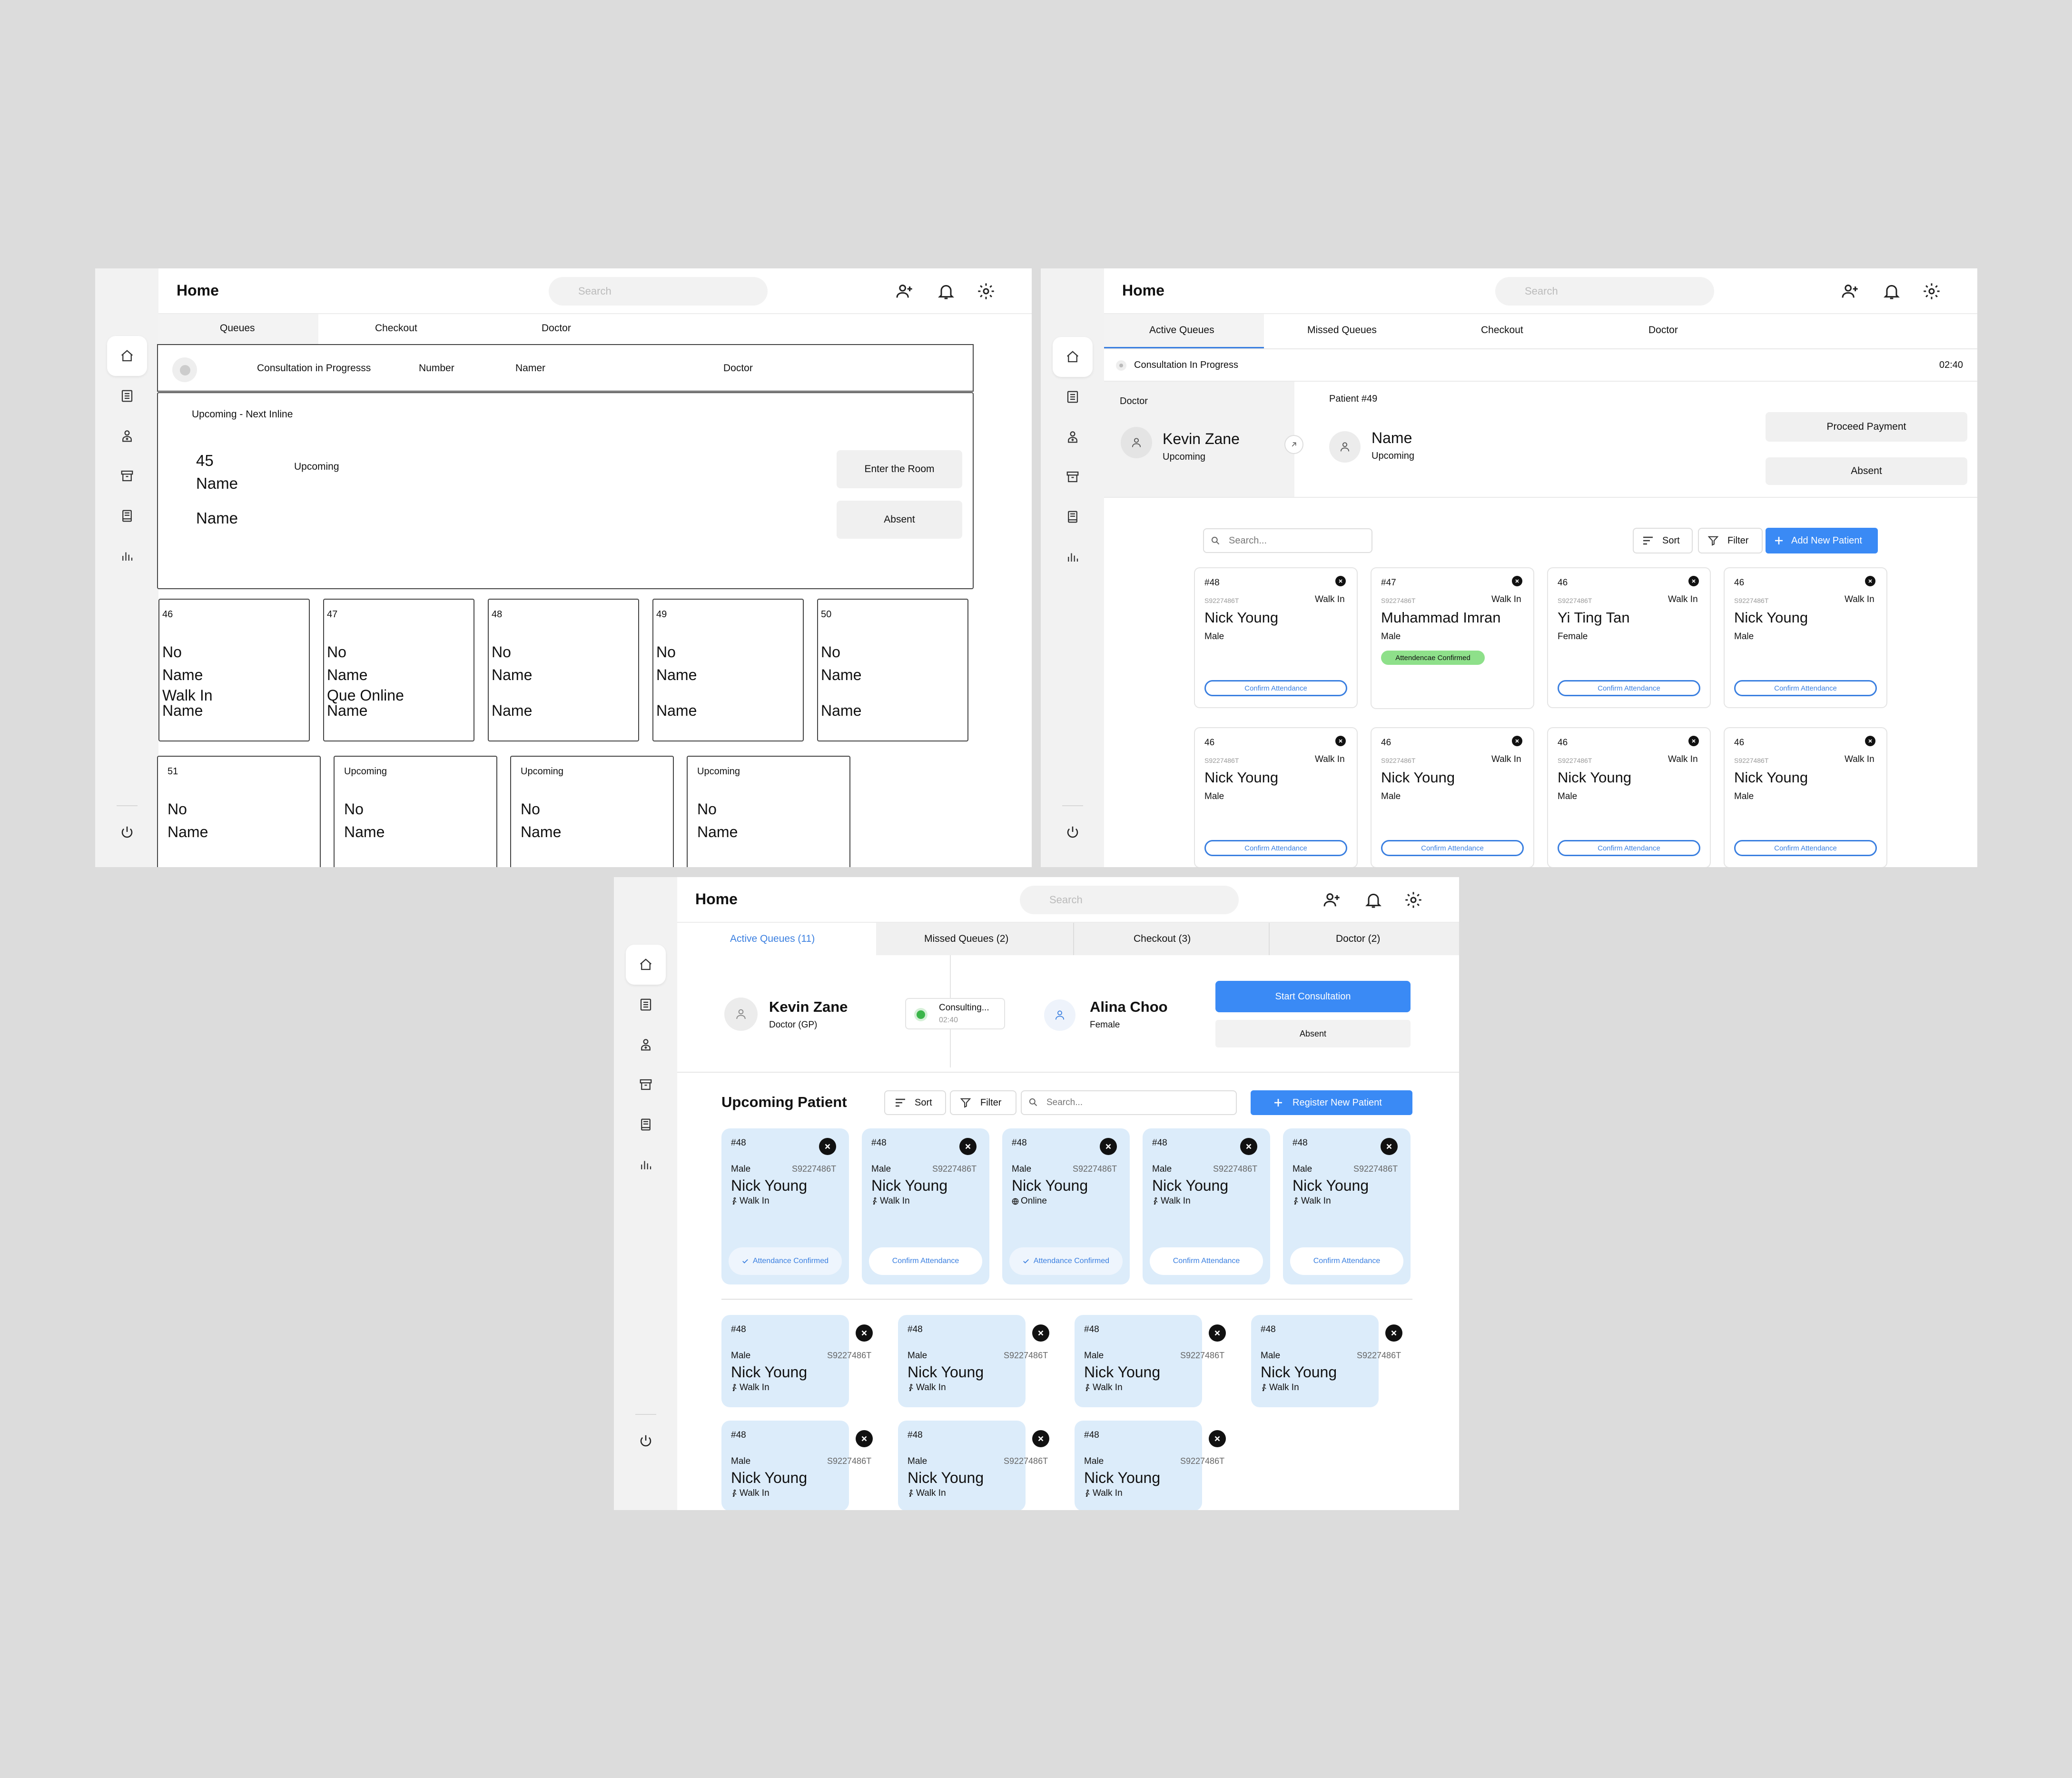 The height and width of the screenshot is (1778, 2072). What do you see at coordinates (167, 614) in the screenshot?
I see `queue-number: 46` at bounding box center [167, 614].